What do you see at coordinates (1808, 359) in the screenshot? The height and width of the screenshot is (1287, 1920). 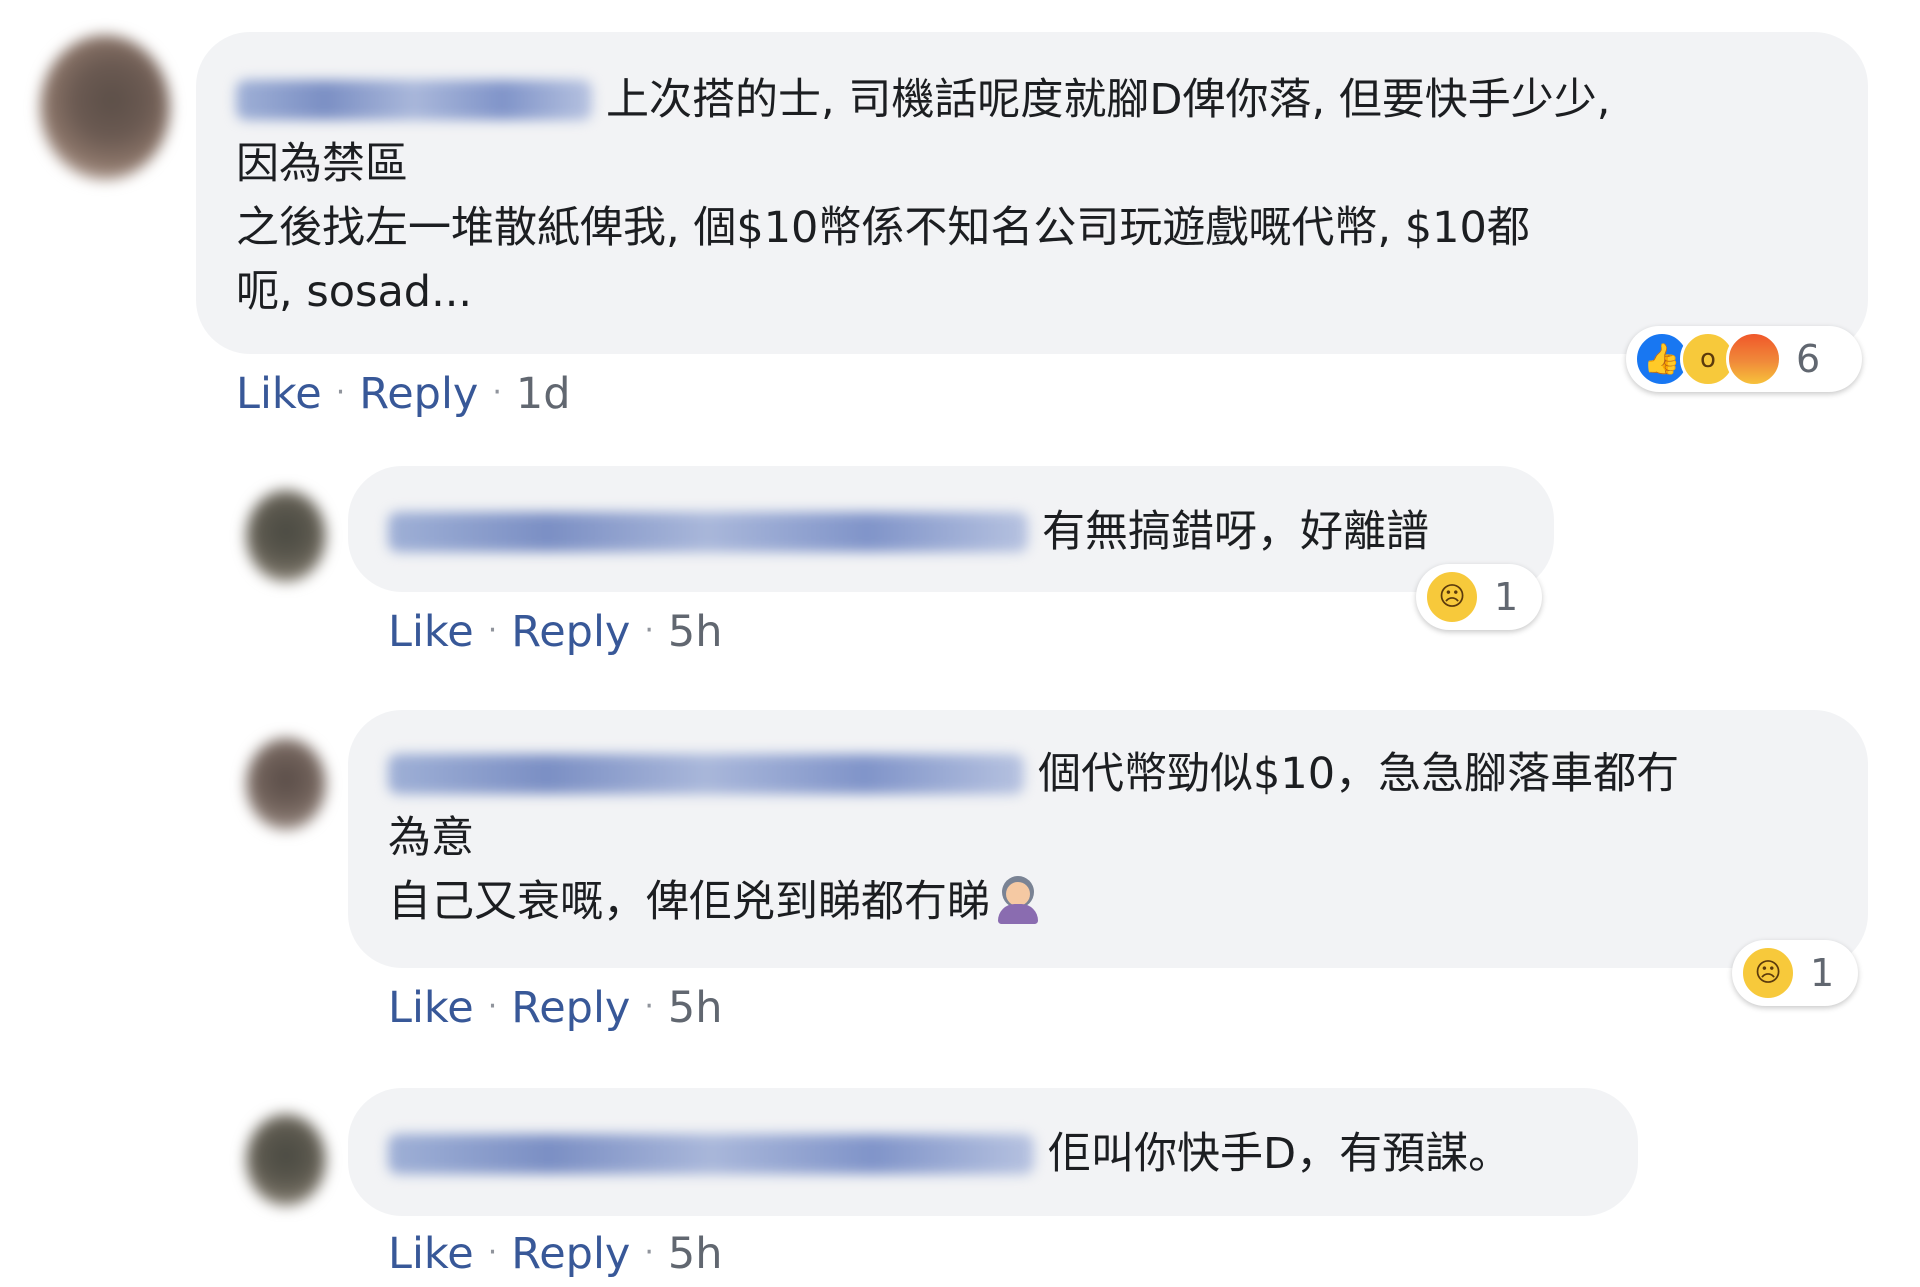 I see `reaction-count: 6` at bounding box center [1808, 359].